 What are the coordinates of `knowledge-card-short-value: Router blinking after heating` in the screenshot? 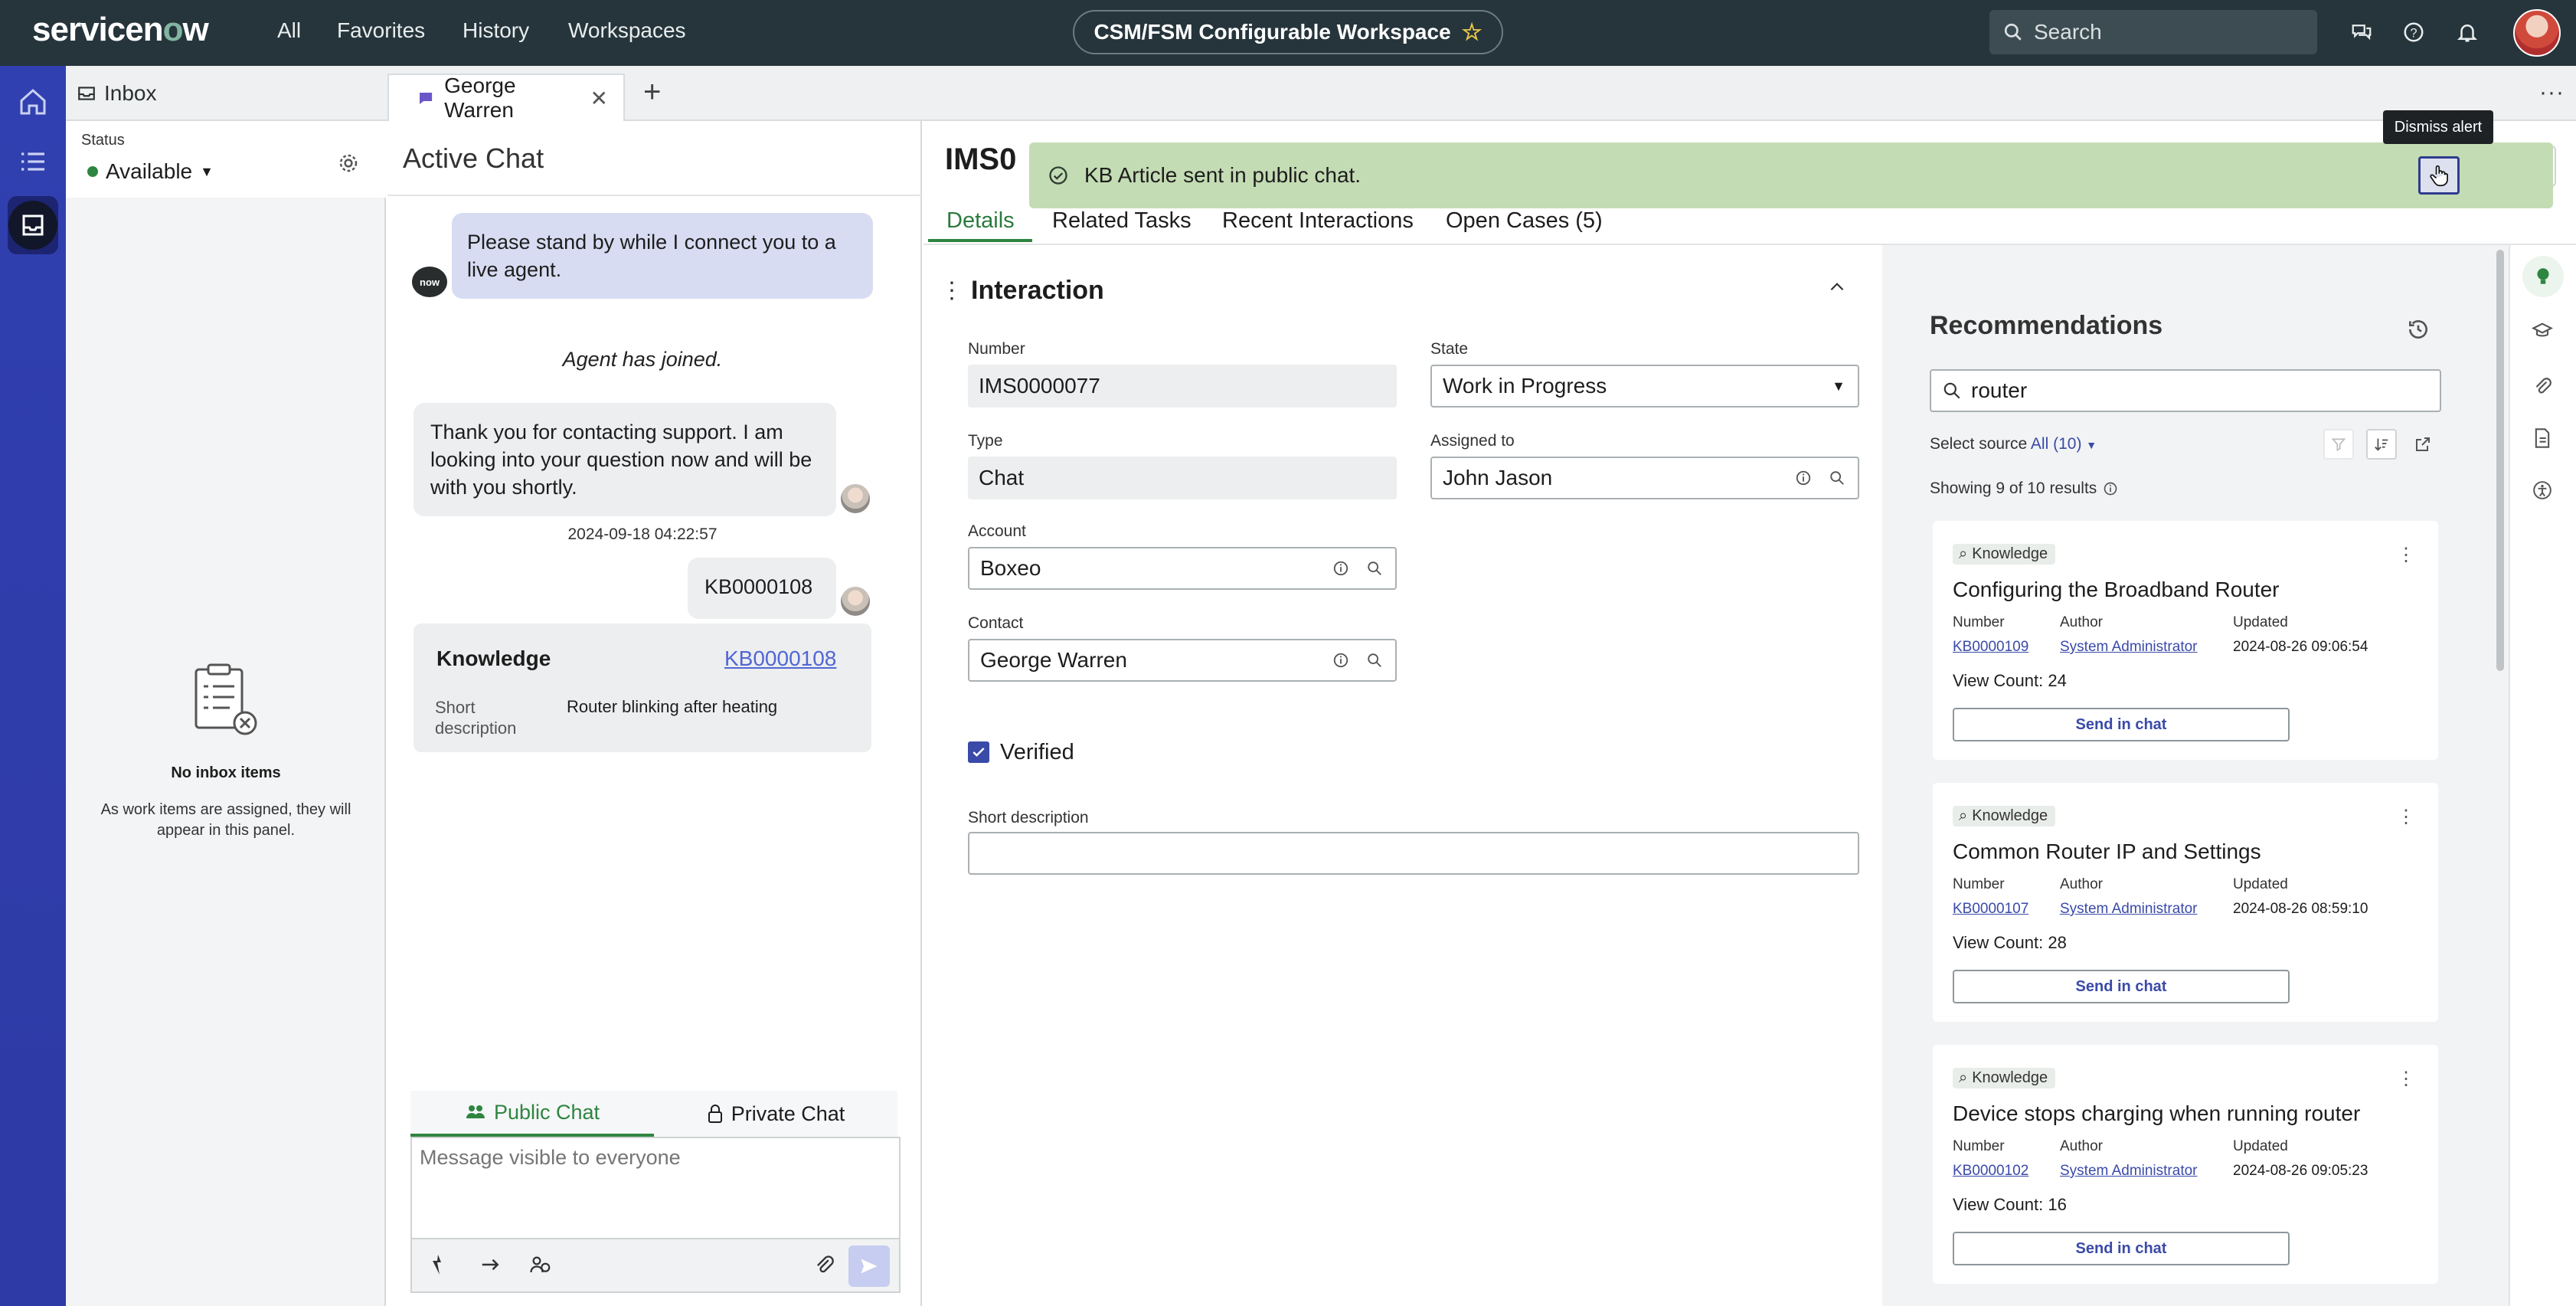 It's located at (672, 706).